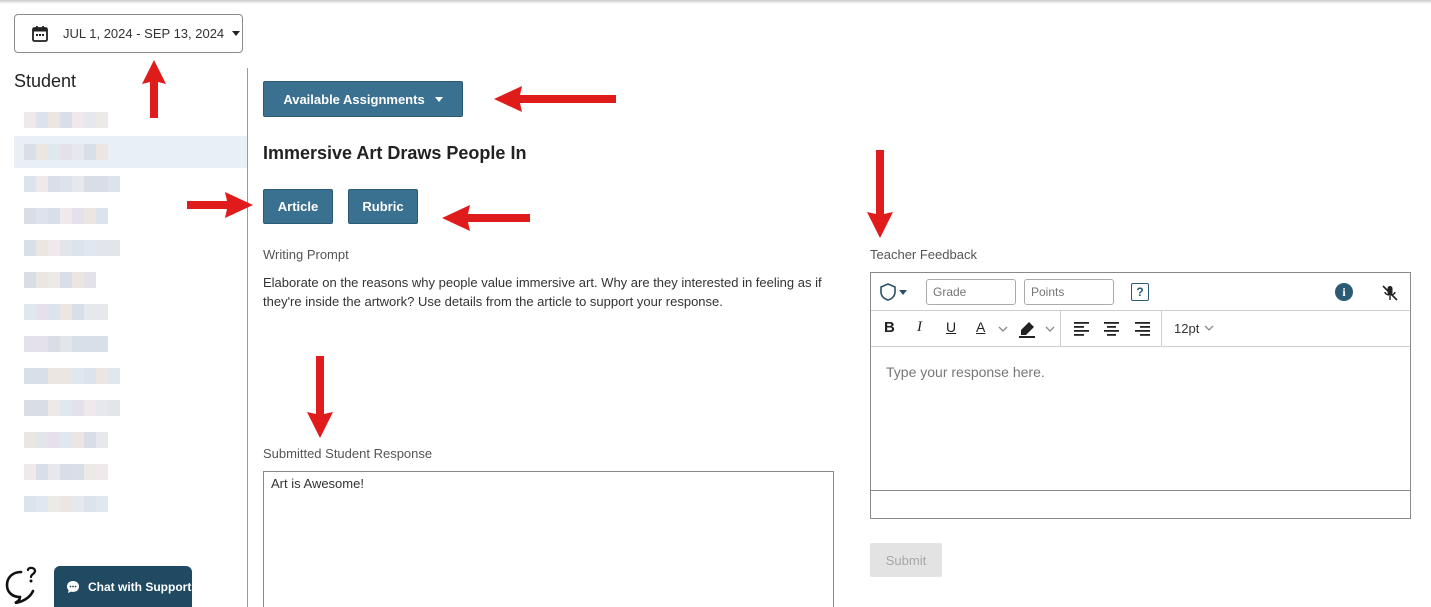 This screenshot has width=1431, height=607. Describe the element at coordinates (1143, 329) in the screenshot. I see `align-right-icon` at that location.